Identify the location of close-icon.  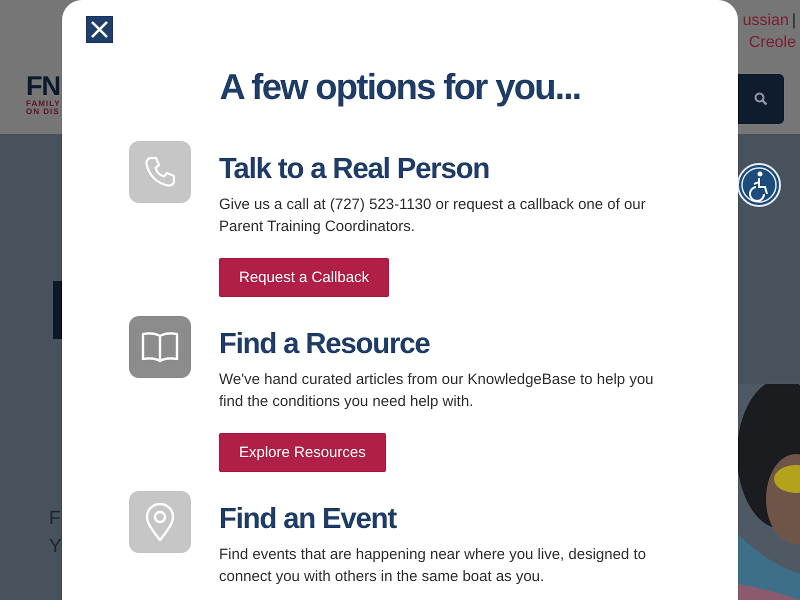
(99, 29).